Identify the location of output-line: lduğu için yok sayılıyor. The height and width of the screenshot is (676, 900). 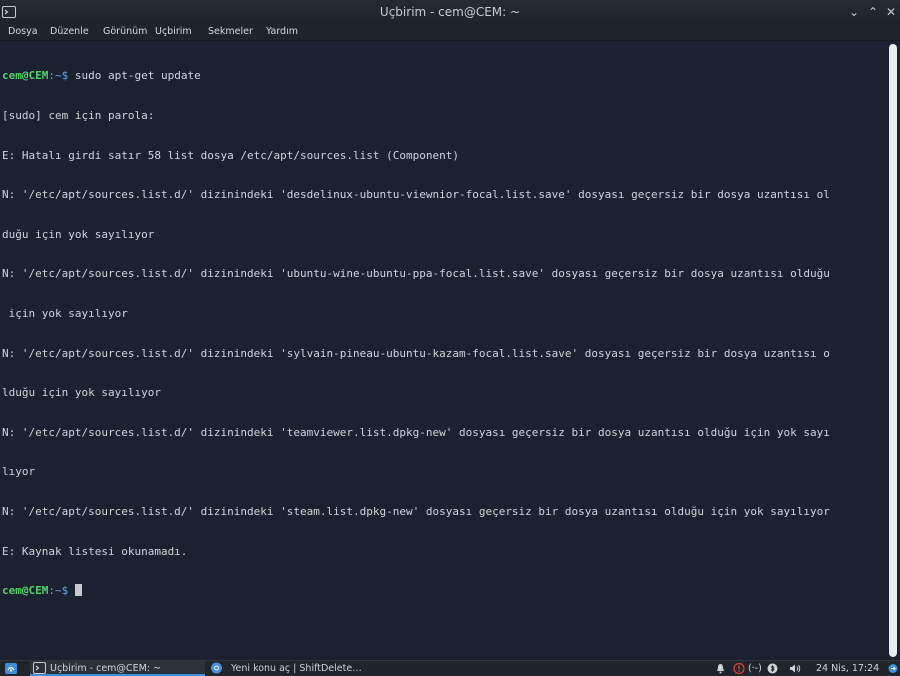
(81, 393).